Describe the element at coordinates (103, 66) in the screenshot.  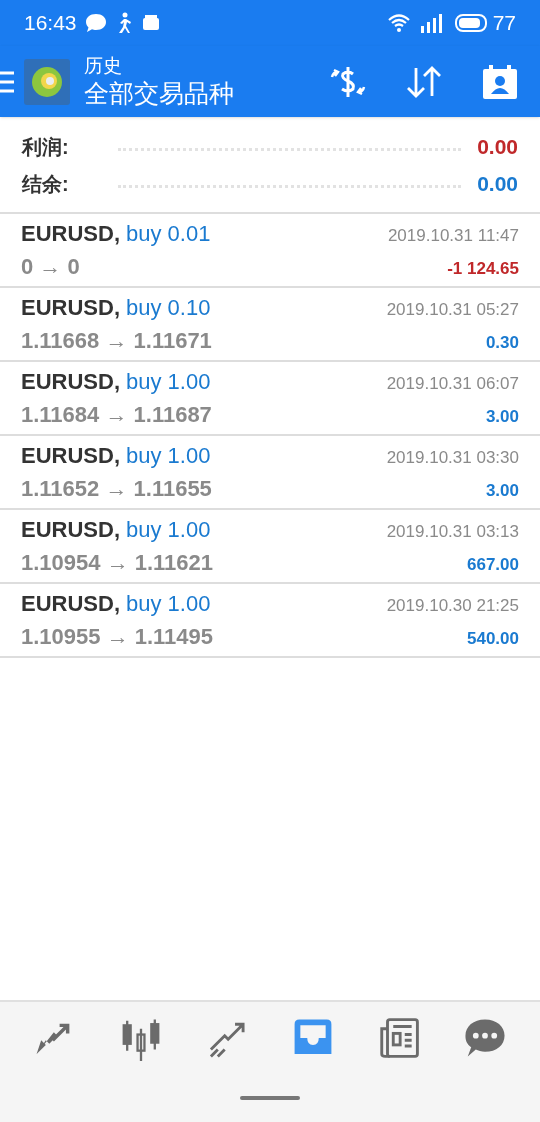
I see `toolbar-subtitle: 历史` at that location.